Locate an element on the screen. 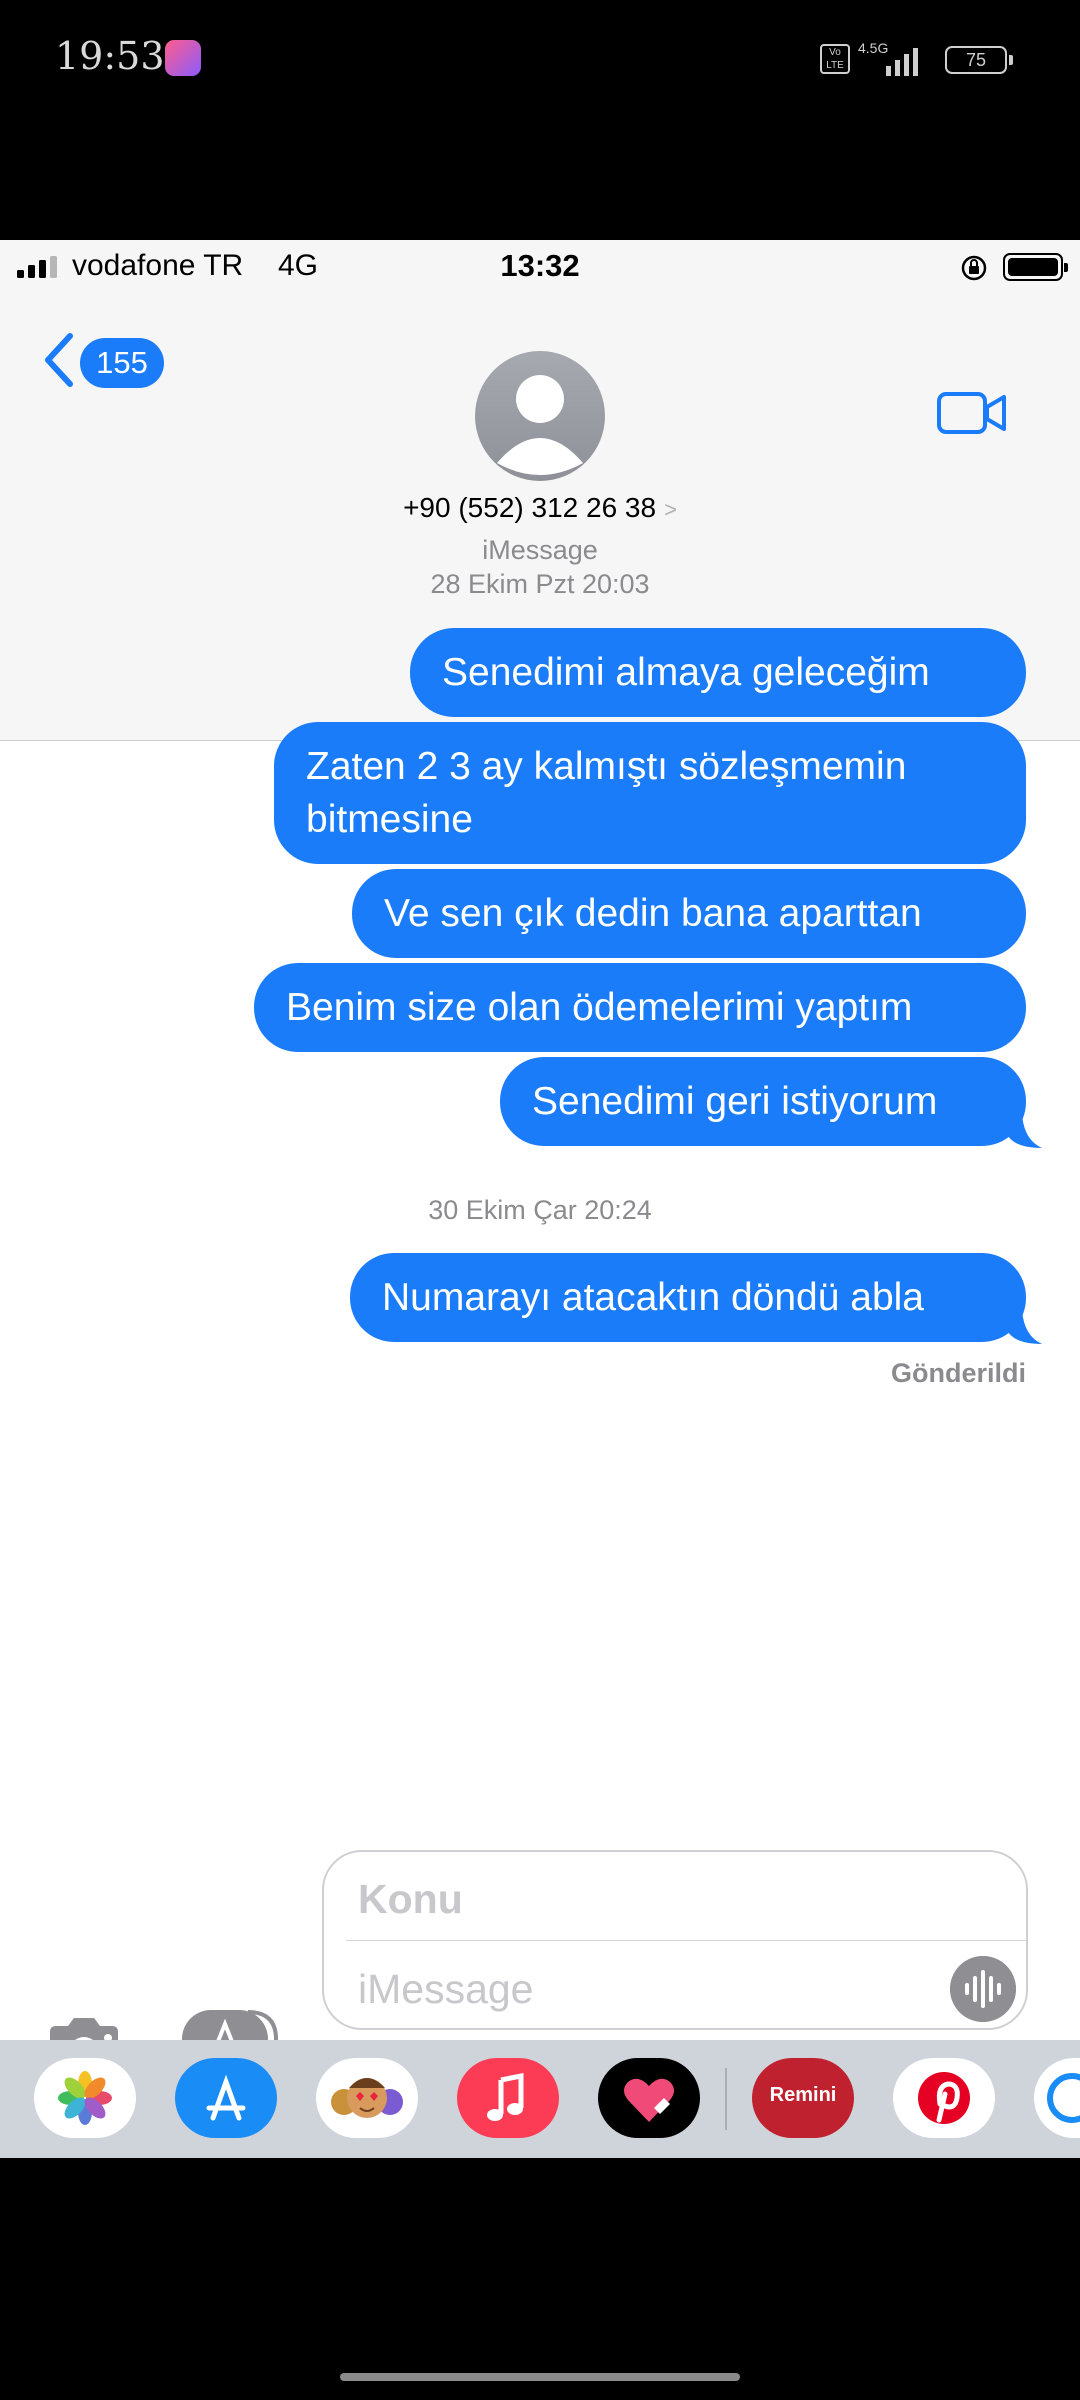 The image size is (1080, 2400). more-apps-icon is located at coordinates (1057, 2098).